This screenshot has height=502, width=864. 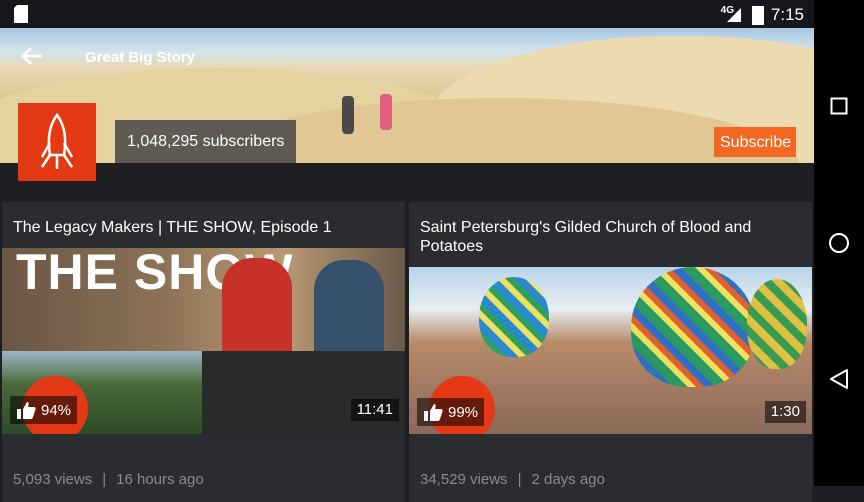 I want to click on channel-title: Great Big Story, so click(x=140, y=57).